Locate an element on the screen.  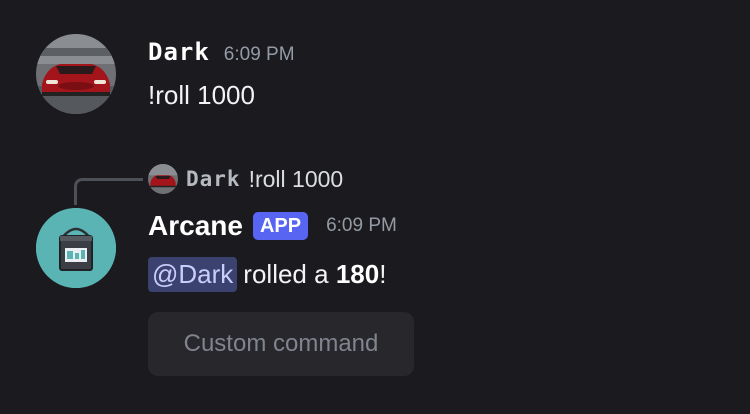
message-header: Arcane APP 6:09 PM is located at coordinates (272, 226).